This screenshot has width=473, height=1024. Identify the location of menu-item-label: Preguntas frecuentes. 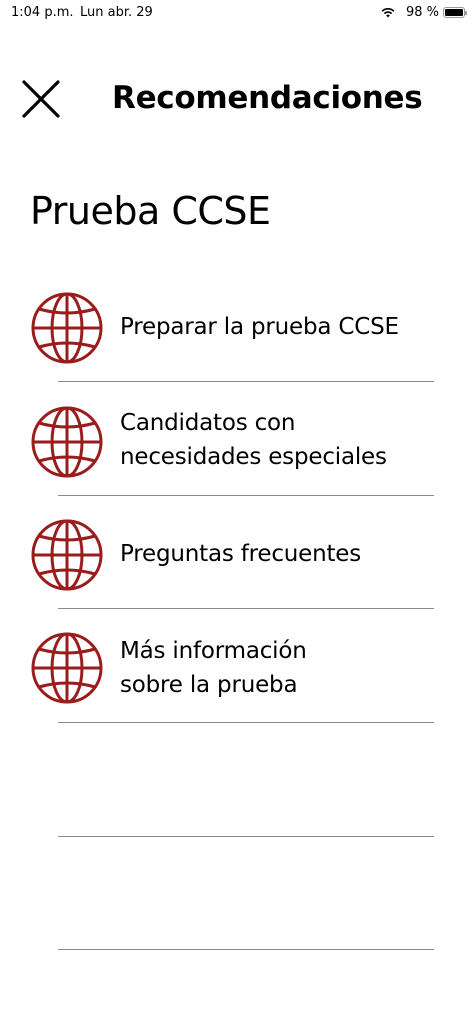
(240, 554).